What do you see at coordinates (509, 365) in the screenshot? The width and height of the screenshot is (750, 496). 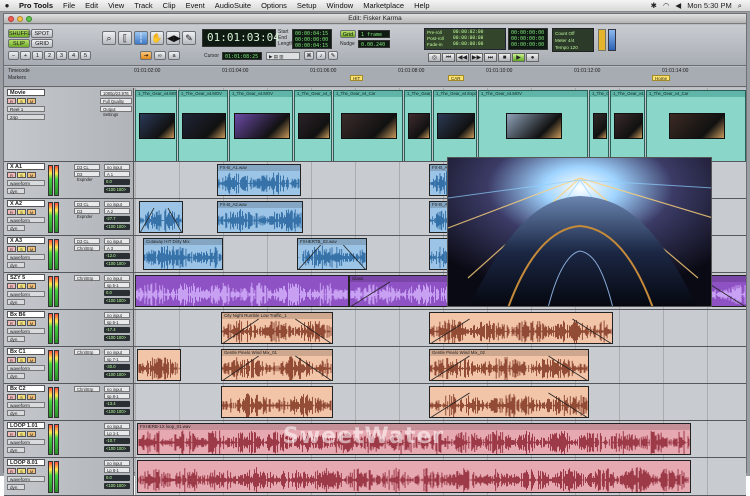 I see `audio-clip: Gentle Pinelo Wind Mix_02` at bounding box center [509, 365].